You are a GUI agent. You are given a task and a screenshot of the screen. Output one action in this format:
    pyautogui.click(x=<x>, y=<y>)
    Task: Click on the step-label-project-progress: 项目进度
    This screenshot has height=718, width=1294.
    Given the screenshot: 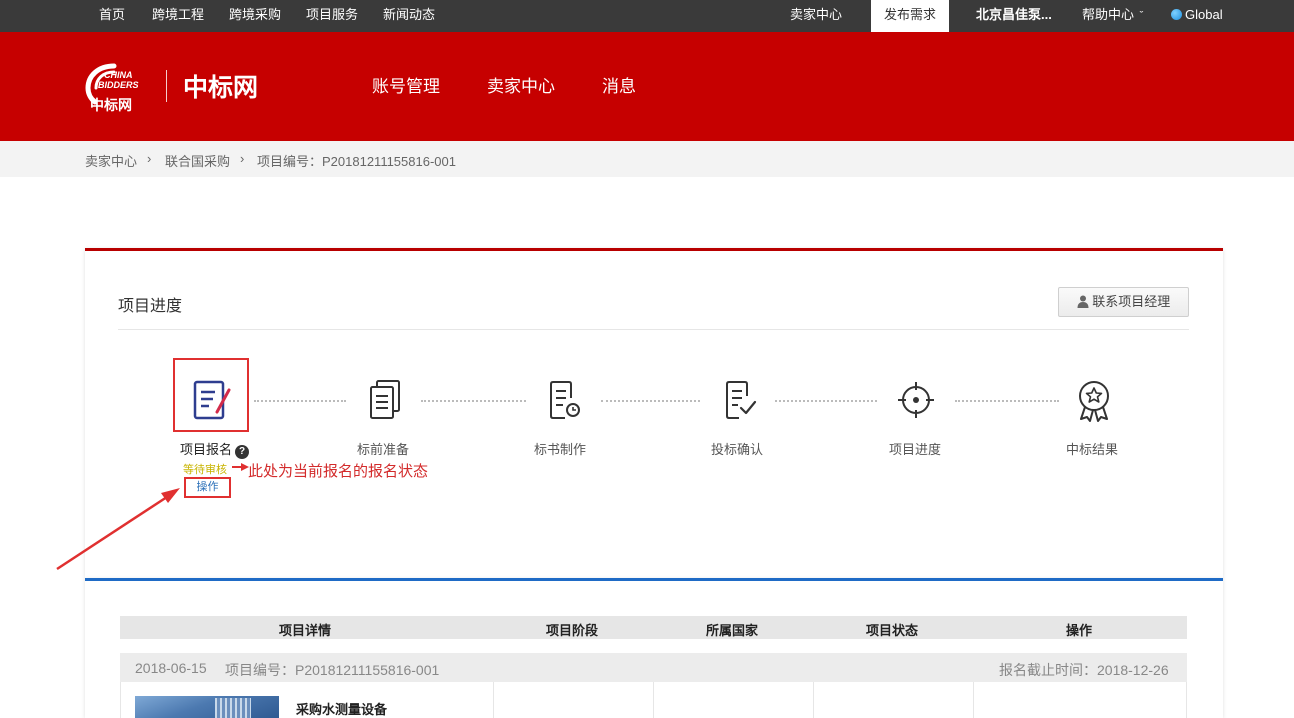 What is the action you would take?
    pyautogui.click(x=915, y=449)
    